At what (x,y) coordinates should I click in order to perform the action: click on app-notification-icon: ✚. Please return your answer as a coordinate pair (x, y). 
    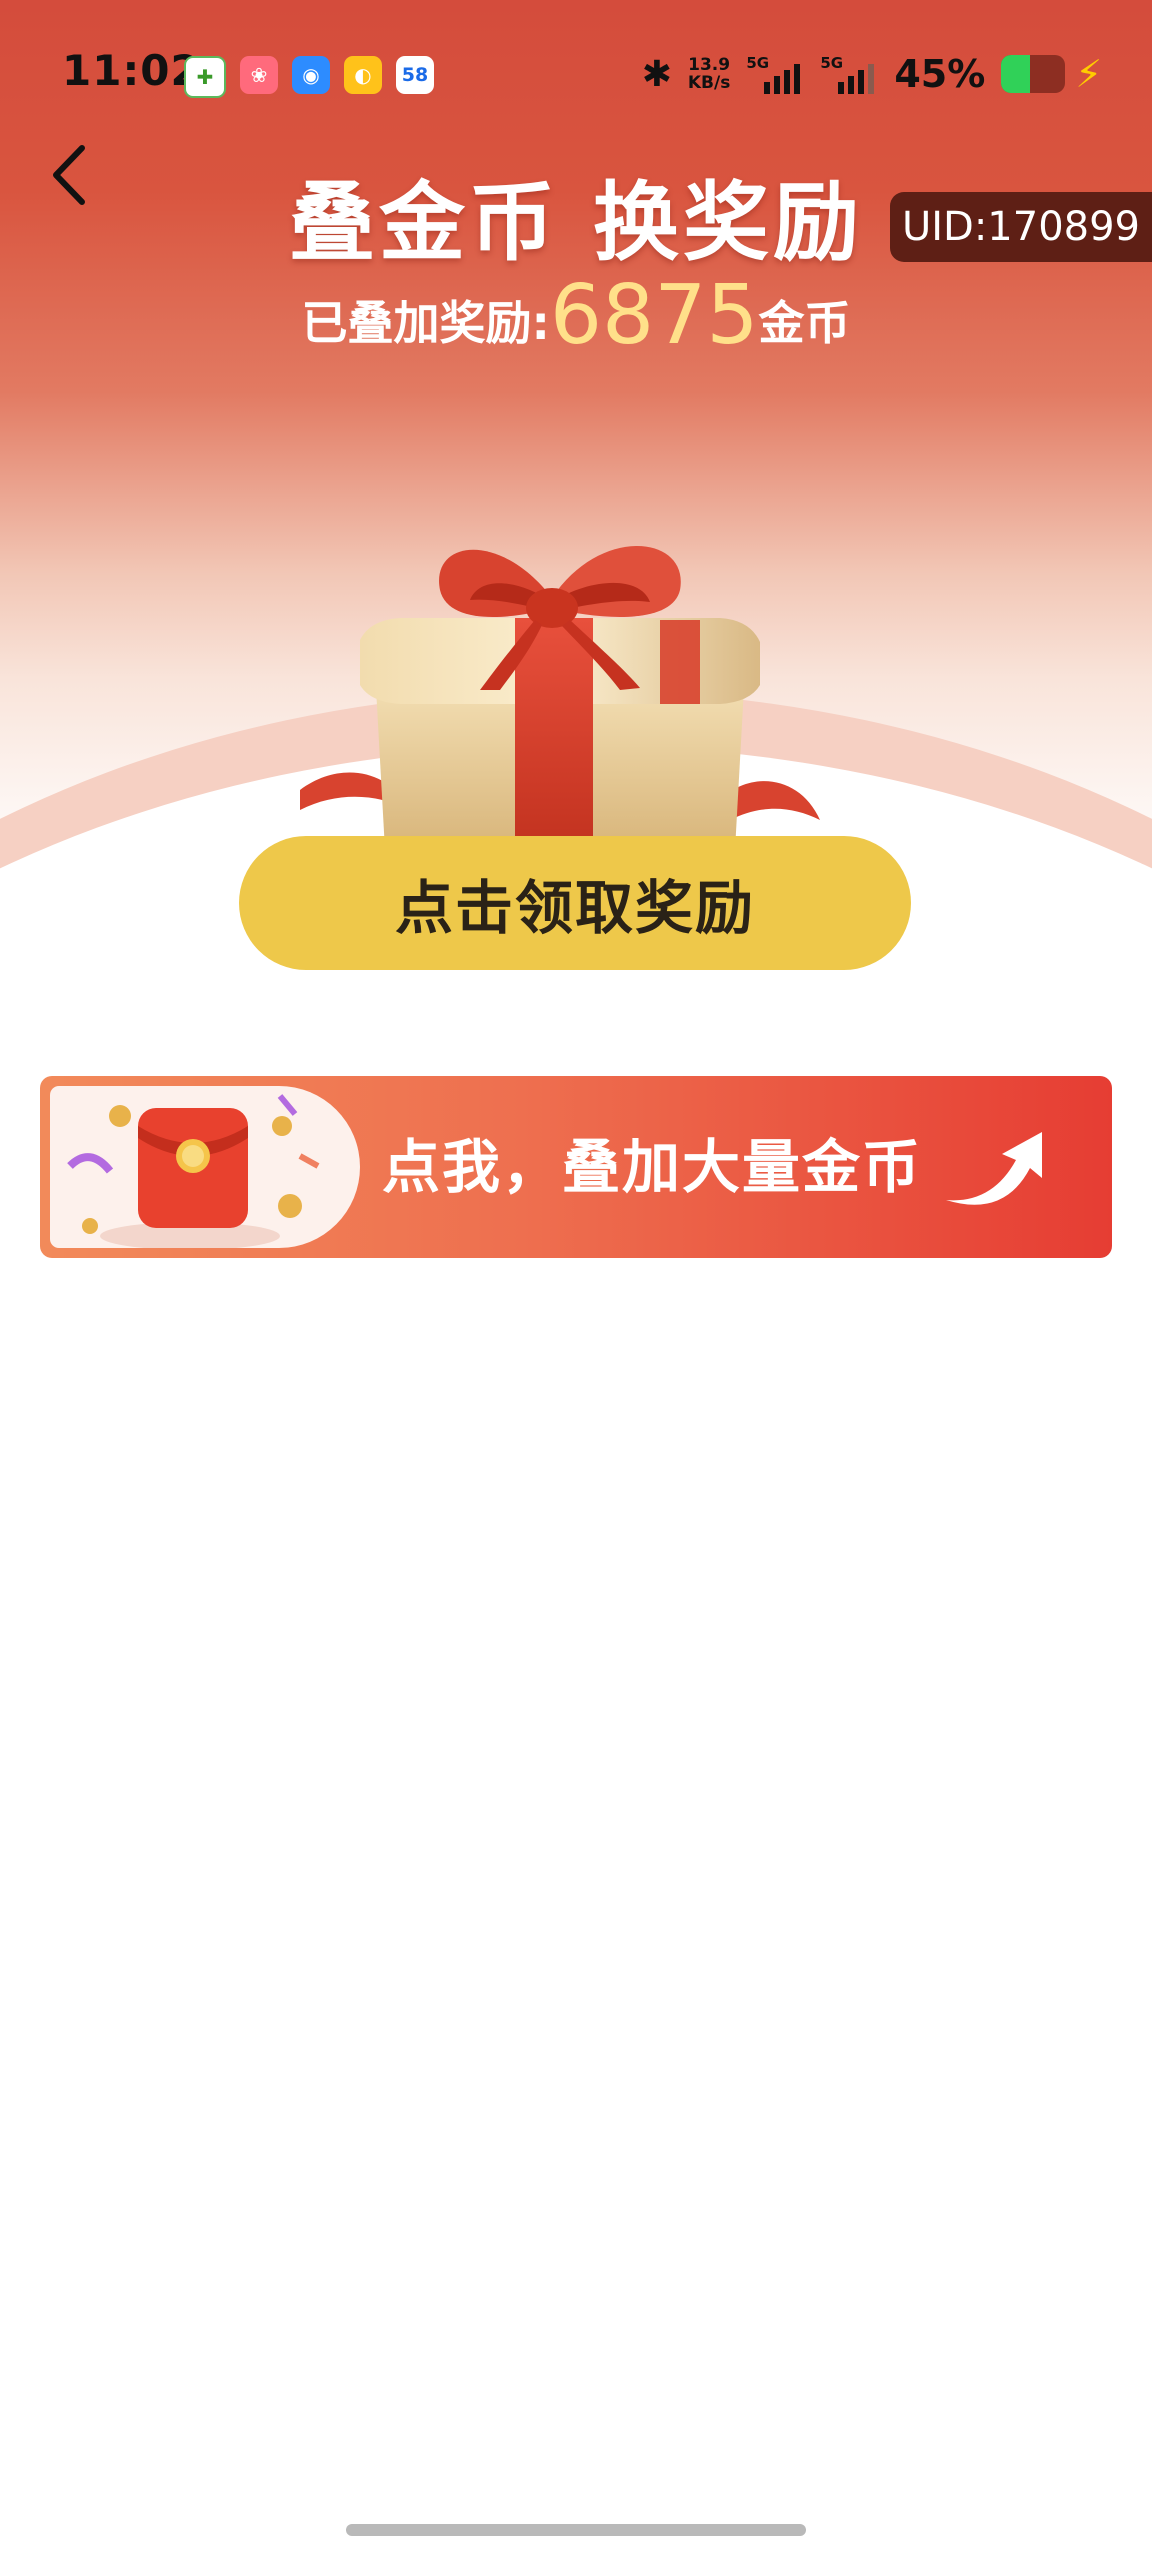
    Looking at the image, I should click on (205, 77).